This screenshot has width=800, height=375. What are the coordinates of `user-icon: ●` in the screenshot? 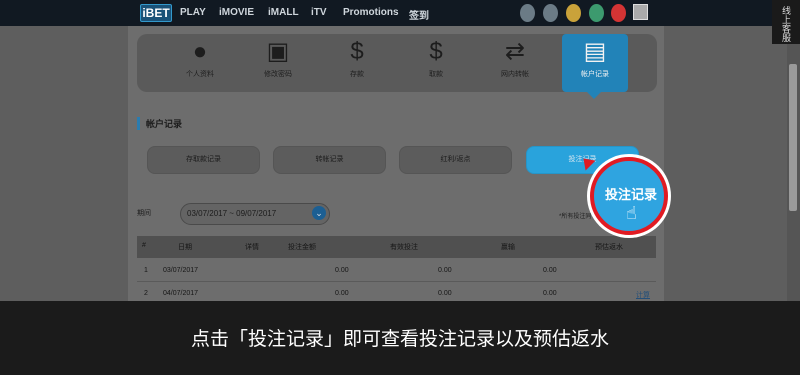 It's located at (200, 51).